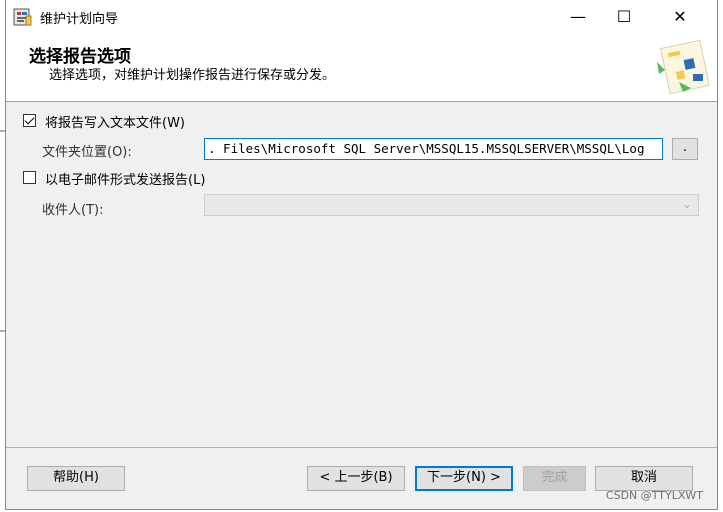  Describe the element at coordinates (125, 180) in the screenshot. I see `email-report-label: 以电子邮件形式发送报告(L)` at that location.